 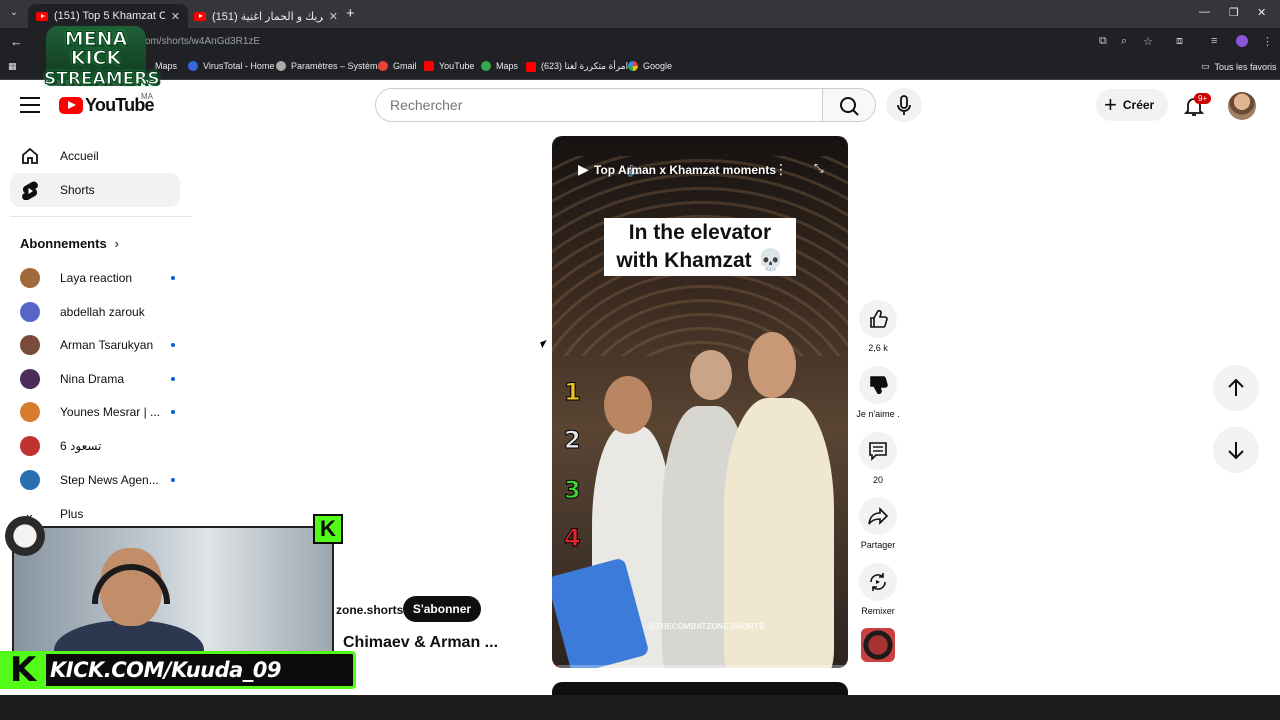 I want to click on new-tab-icon: +, so click(x=350, y=13).